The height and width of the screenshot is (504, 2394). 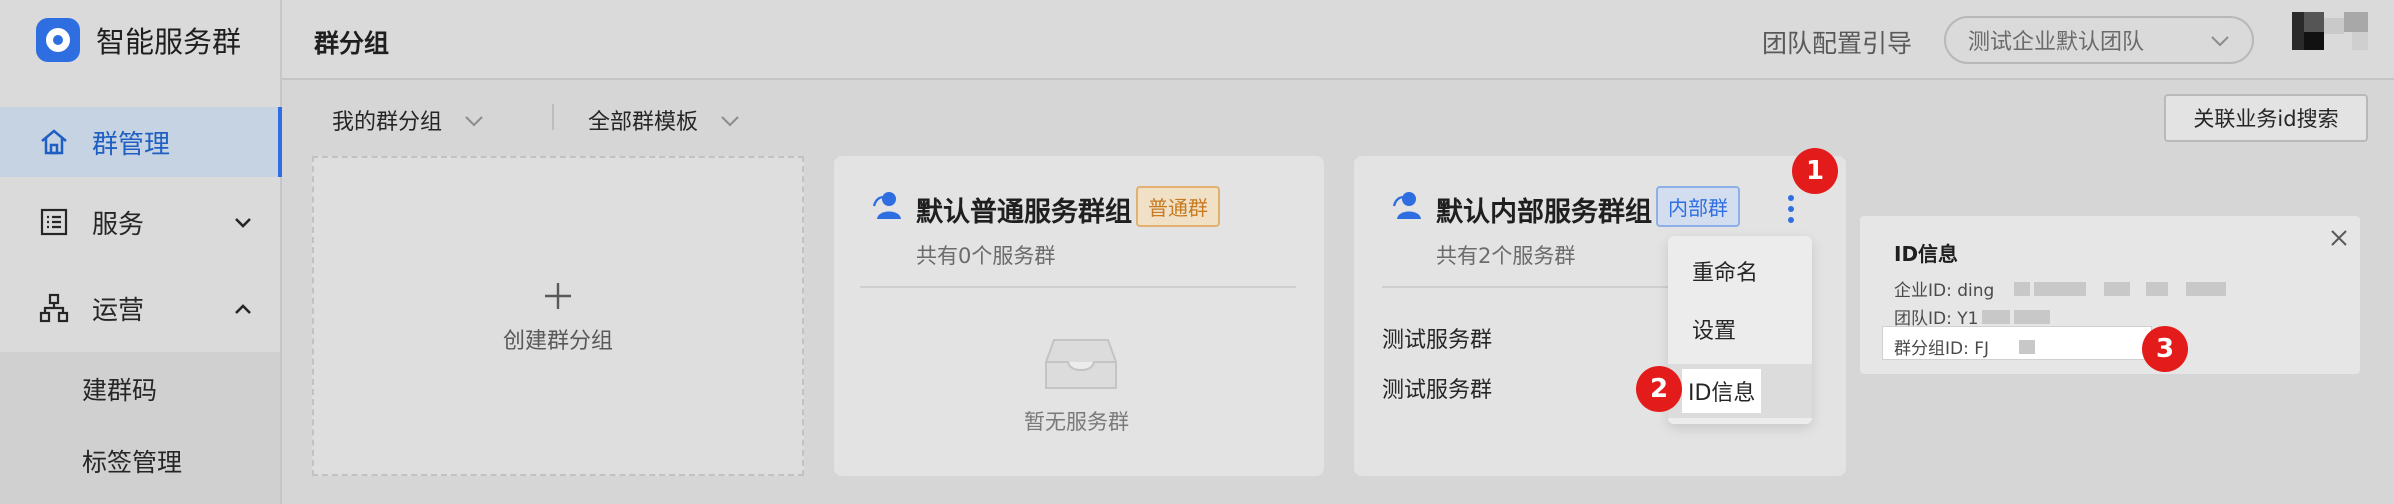 I want to click on my-groups-filter-label: 我的群分组, so click(x=387, y=122).